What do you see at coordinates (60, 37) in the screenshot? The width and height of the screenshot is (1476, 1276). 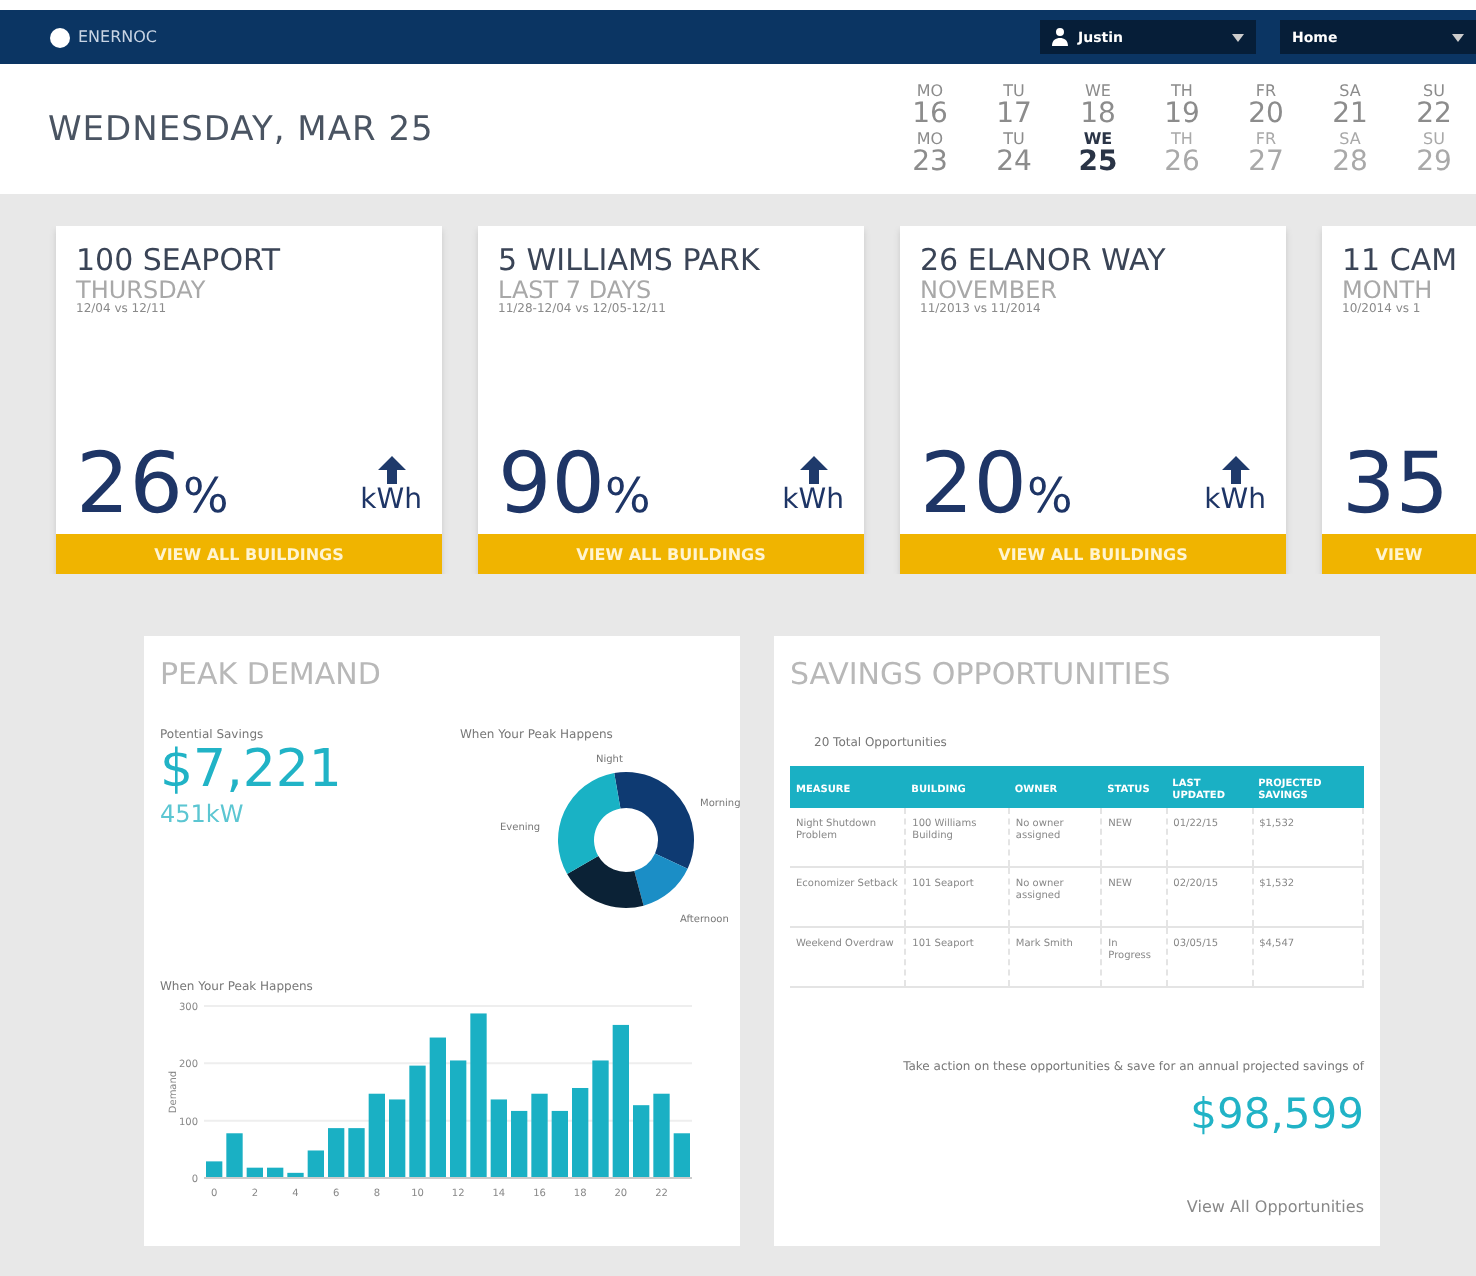 I see `logo-icon` at bounding box center [60, 37].